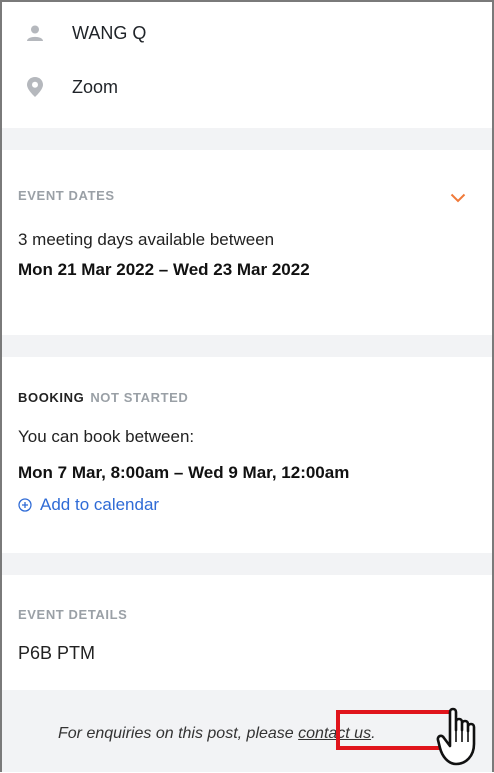 The width and height of the screenshot is (494, 773). I want to click on person-icon, so click(35, 33).